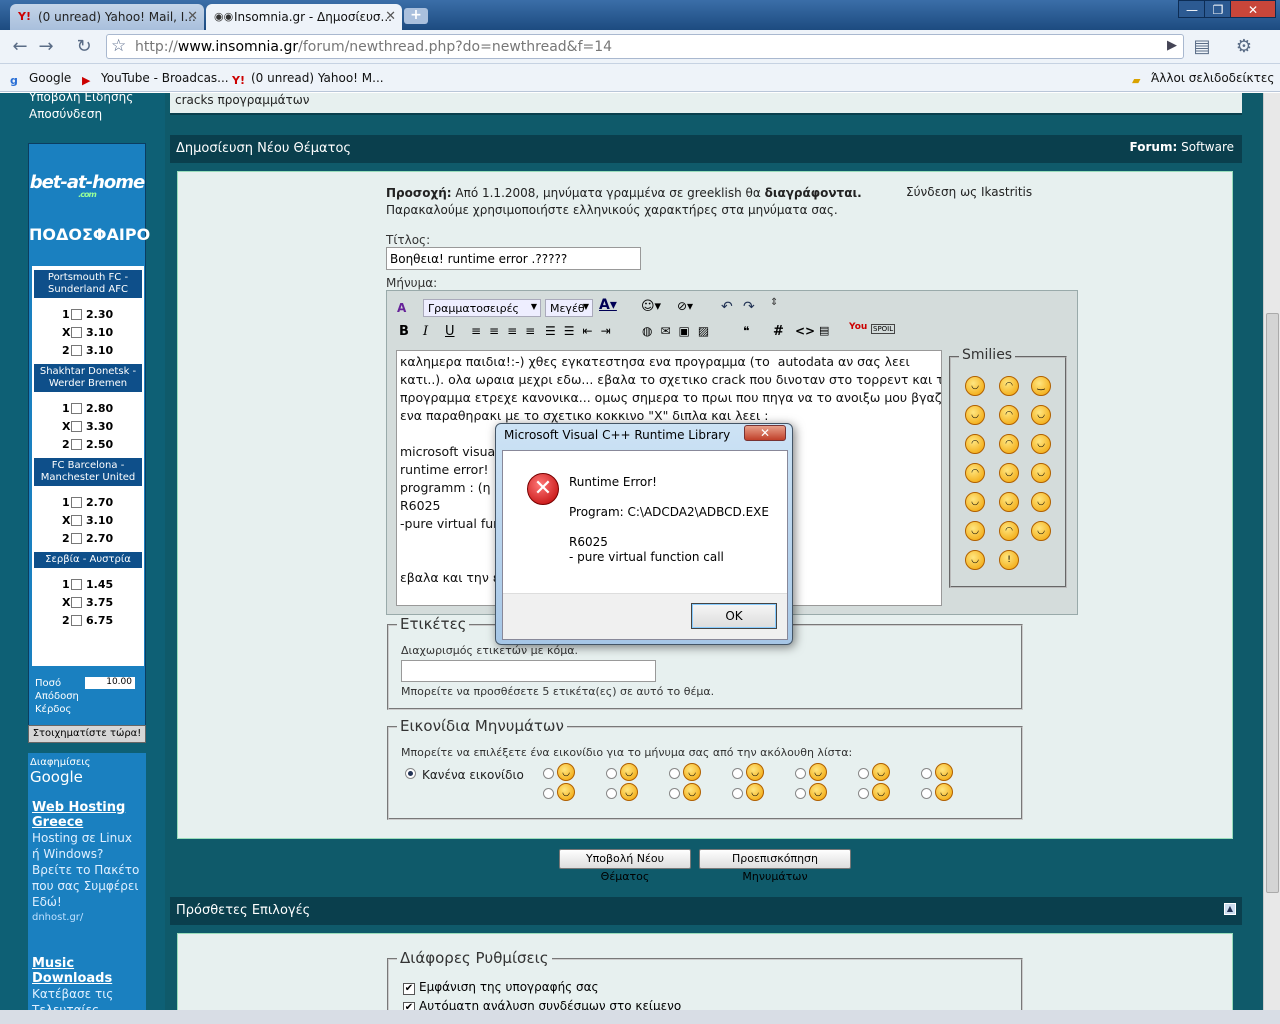 The height and width of the screenshot is (1024, 1280). Describe the element at coordinates (409, 989) in the screenshot. I see `signature-checkbox: ✔` at that location.